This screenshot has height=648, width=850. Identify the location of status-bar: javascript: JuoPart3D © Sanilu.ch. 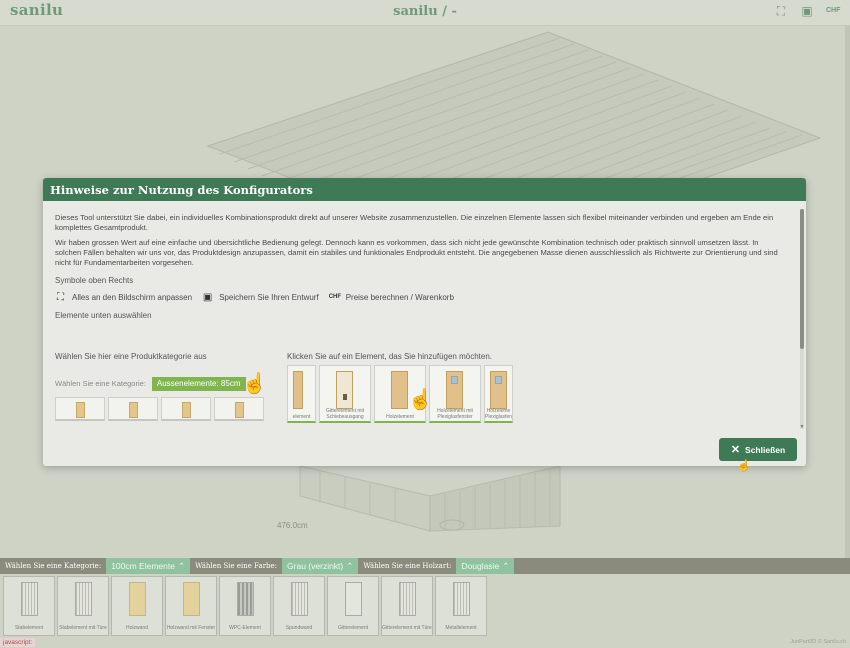
(425, 643).